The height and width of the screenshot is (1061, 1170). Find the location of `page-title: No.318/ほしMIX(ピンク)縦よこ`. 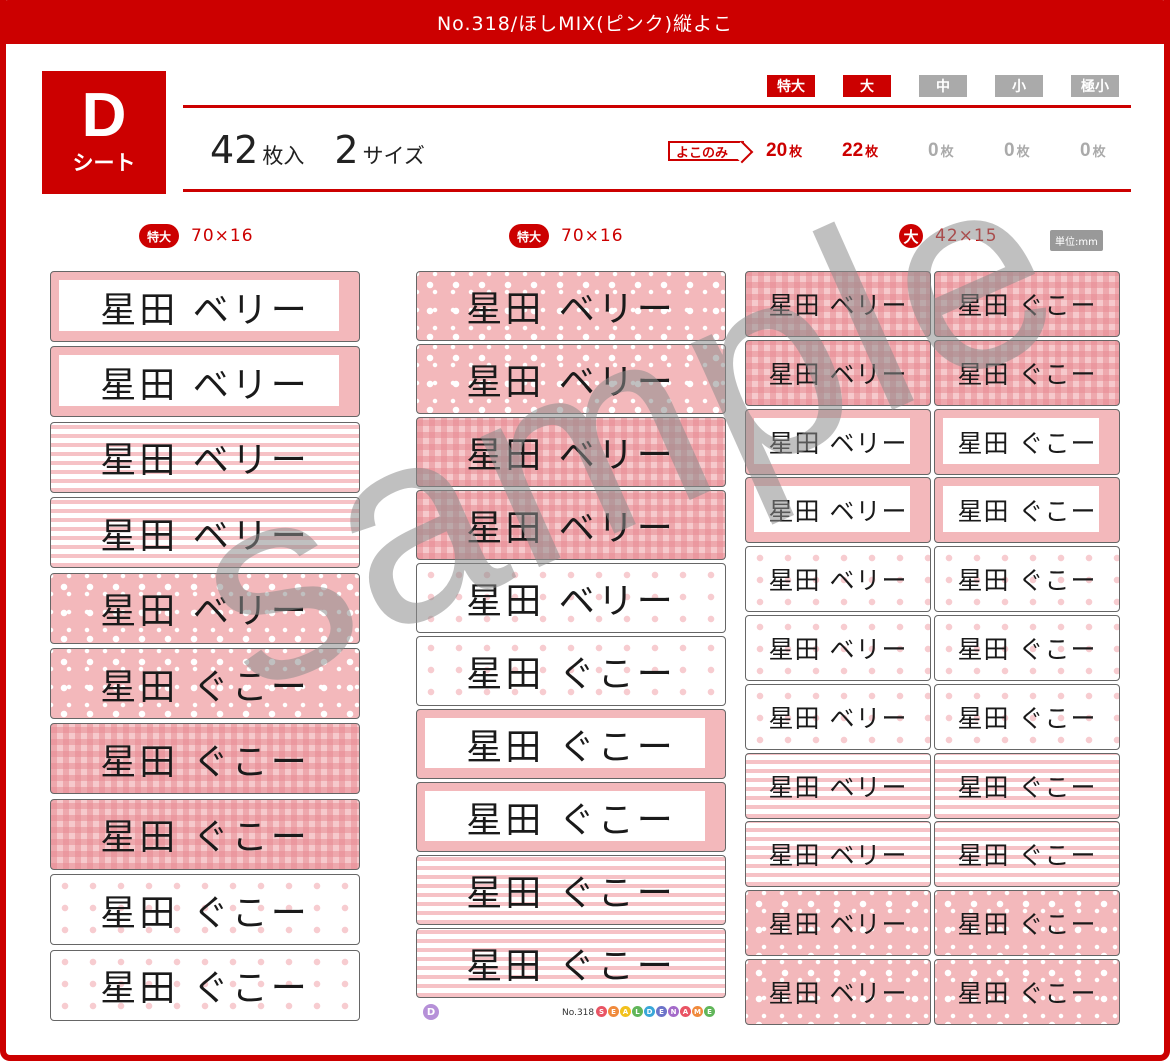

page-title: No.318/ほしMIX(ピンク)縦よこ is located at coordinates (585, 22).